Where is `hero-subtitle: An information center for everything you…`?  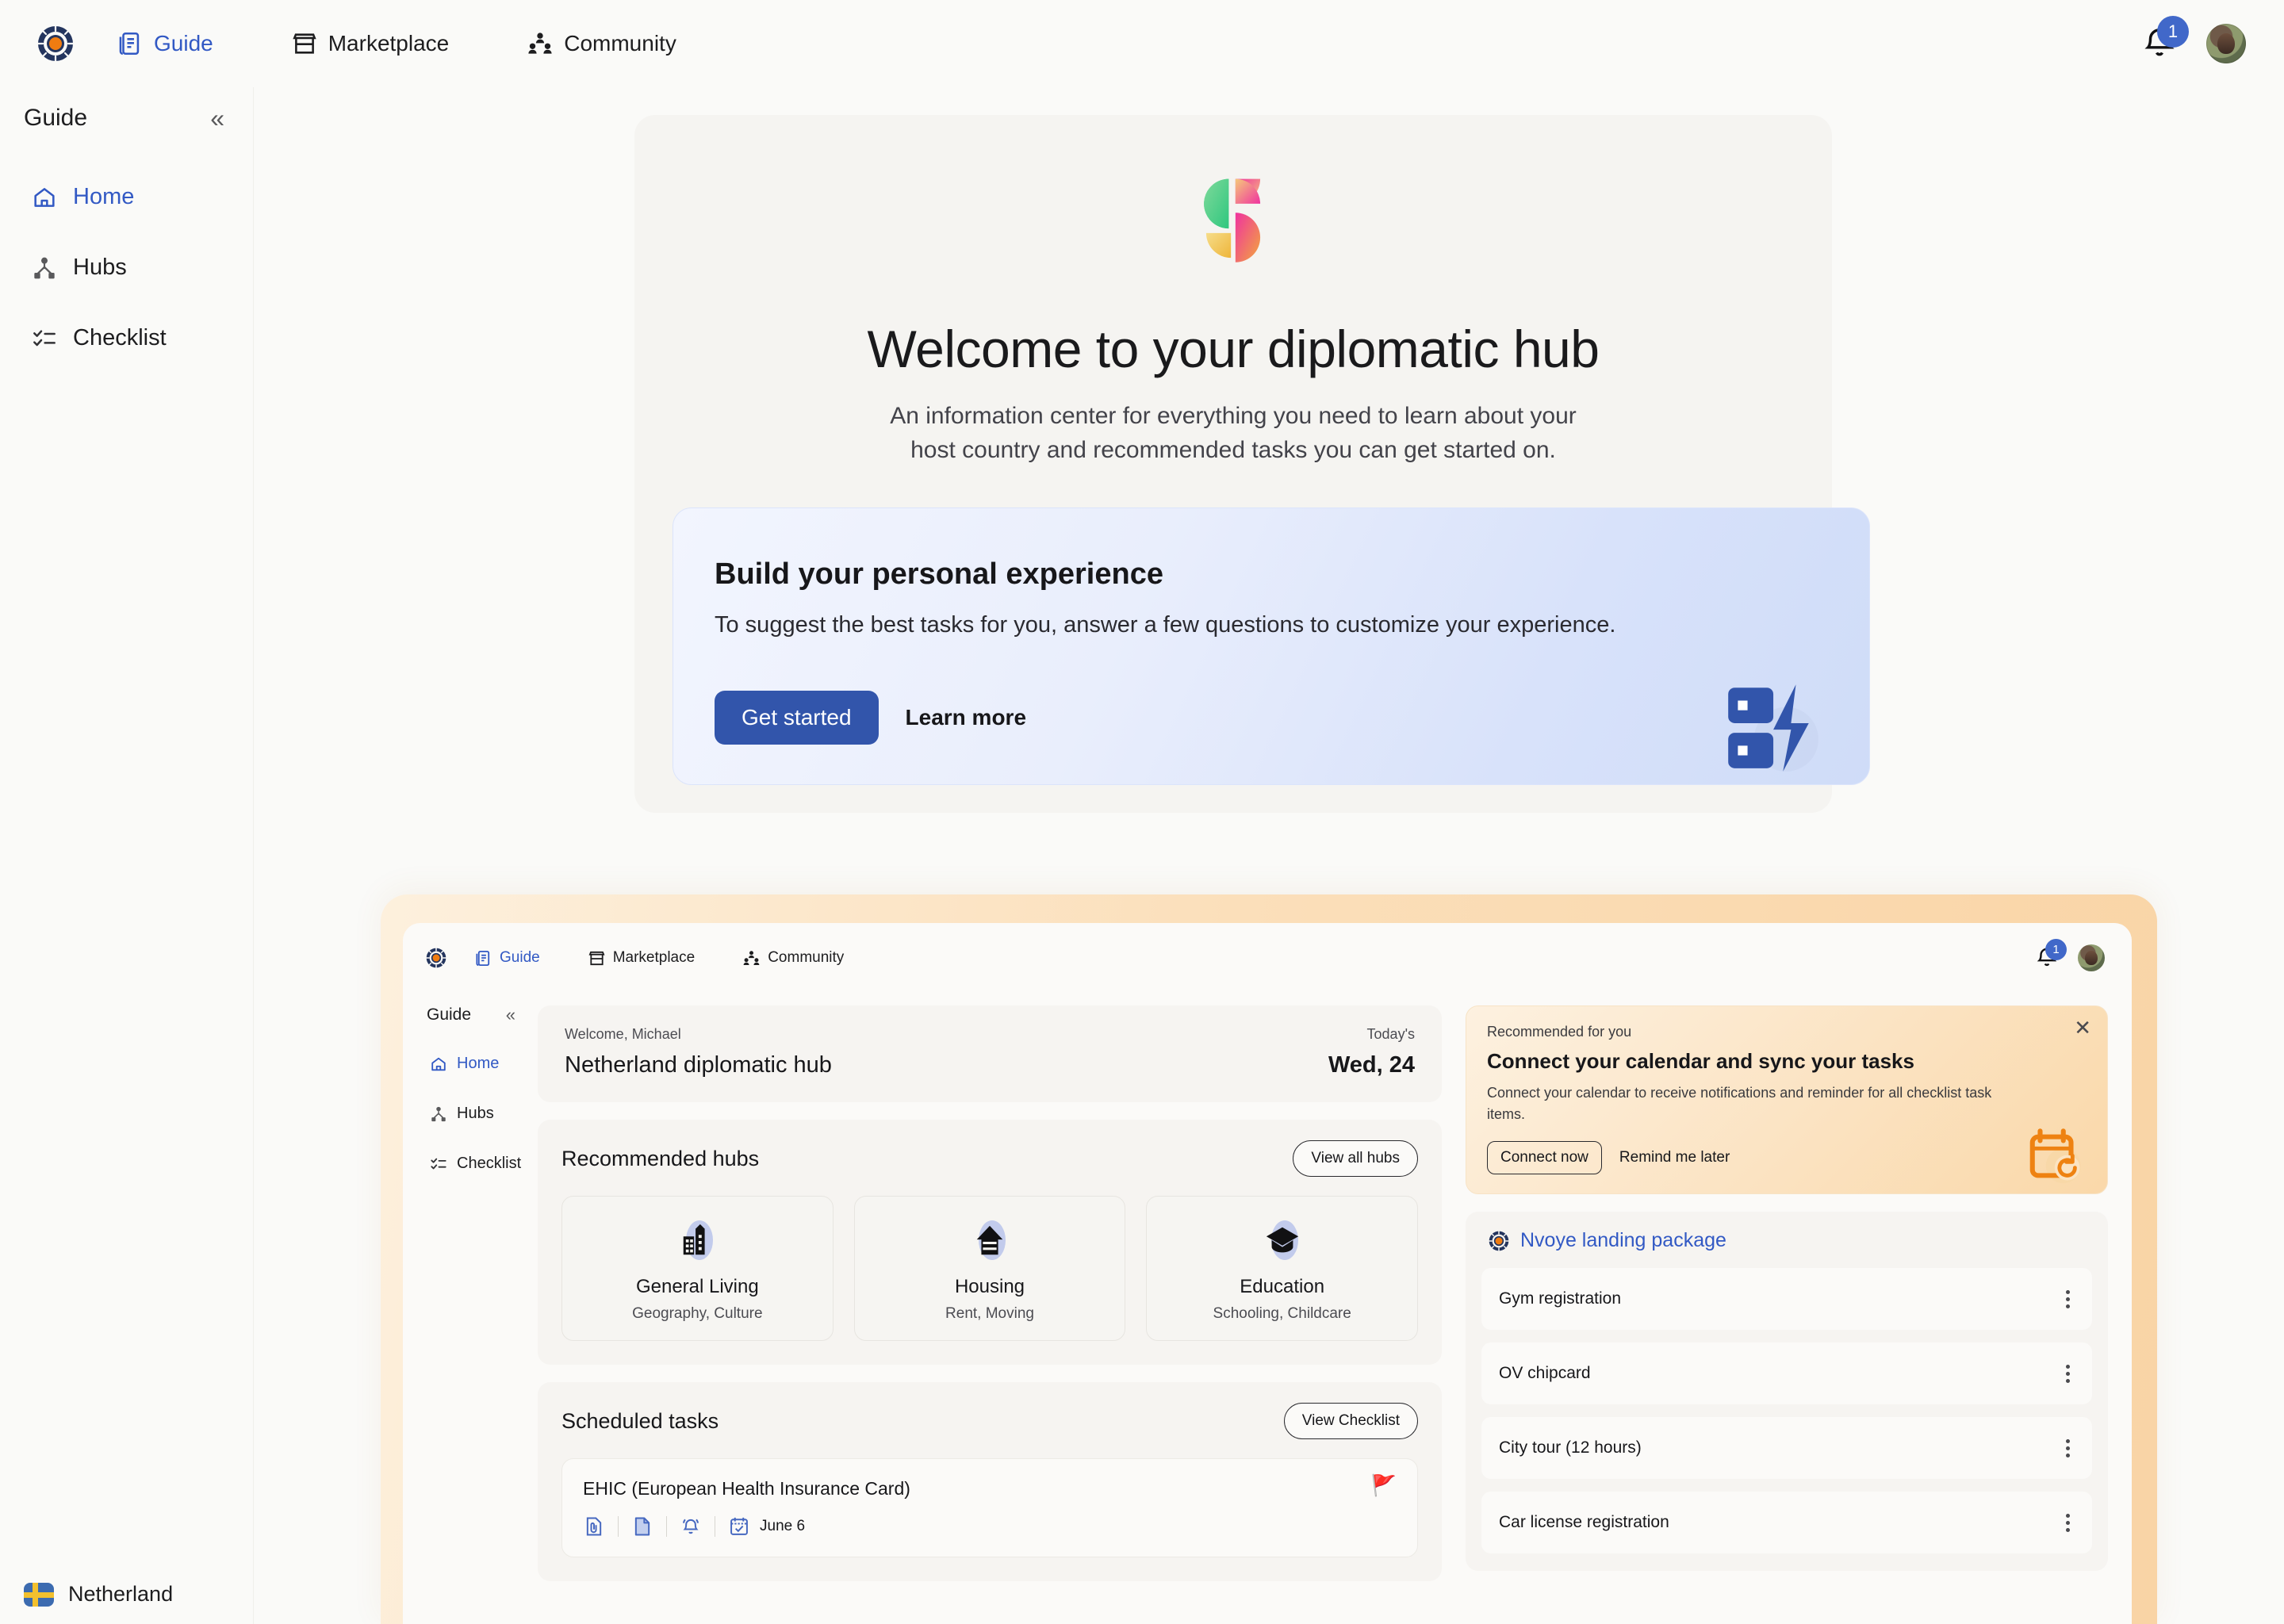 hero-subtitle: An information center for everything you… is located at coordinates (1233, 434).